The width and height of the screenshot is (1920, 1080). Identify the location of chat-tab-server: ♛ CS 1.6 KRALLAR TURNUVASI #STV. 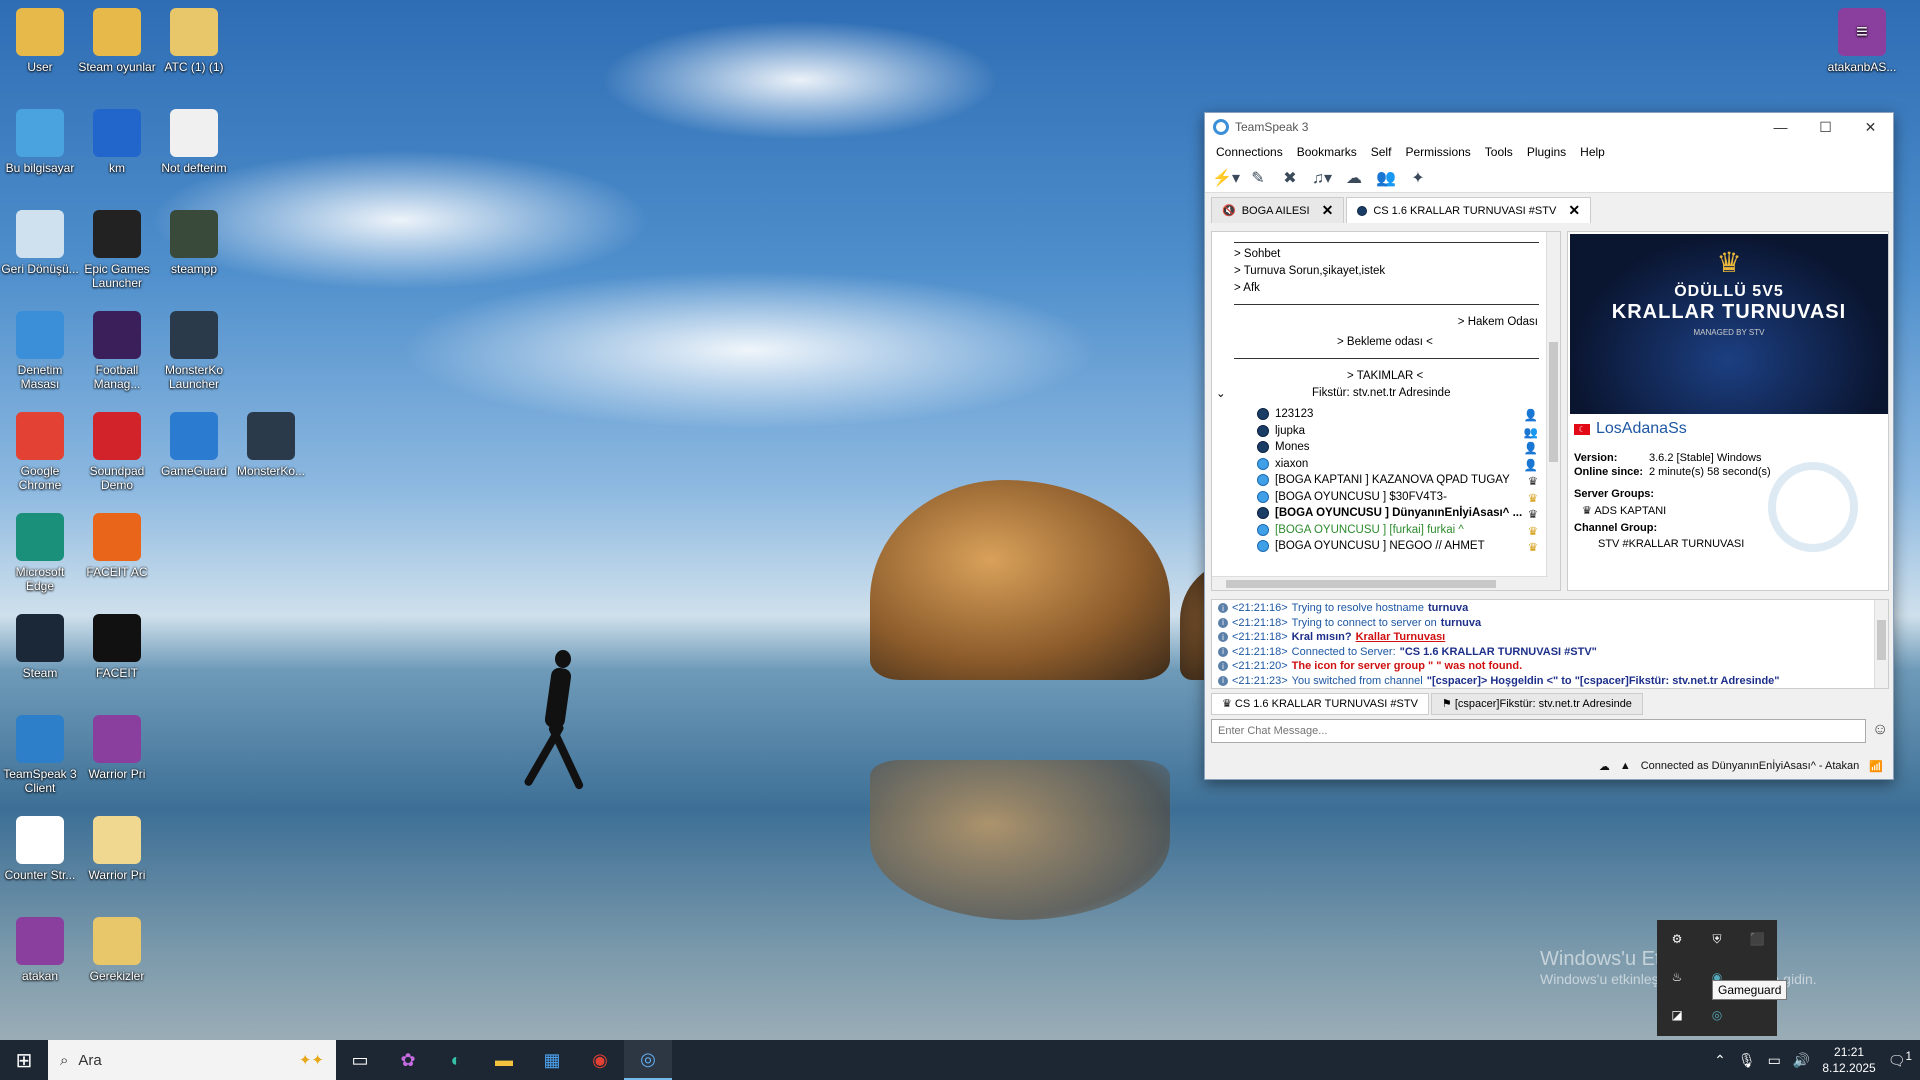
(1320, 704).